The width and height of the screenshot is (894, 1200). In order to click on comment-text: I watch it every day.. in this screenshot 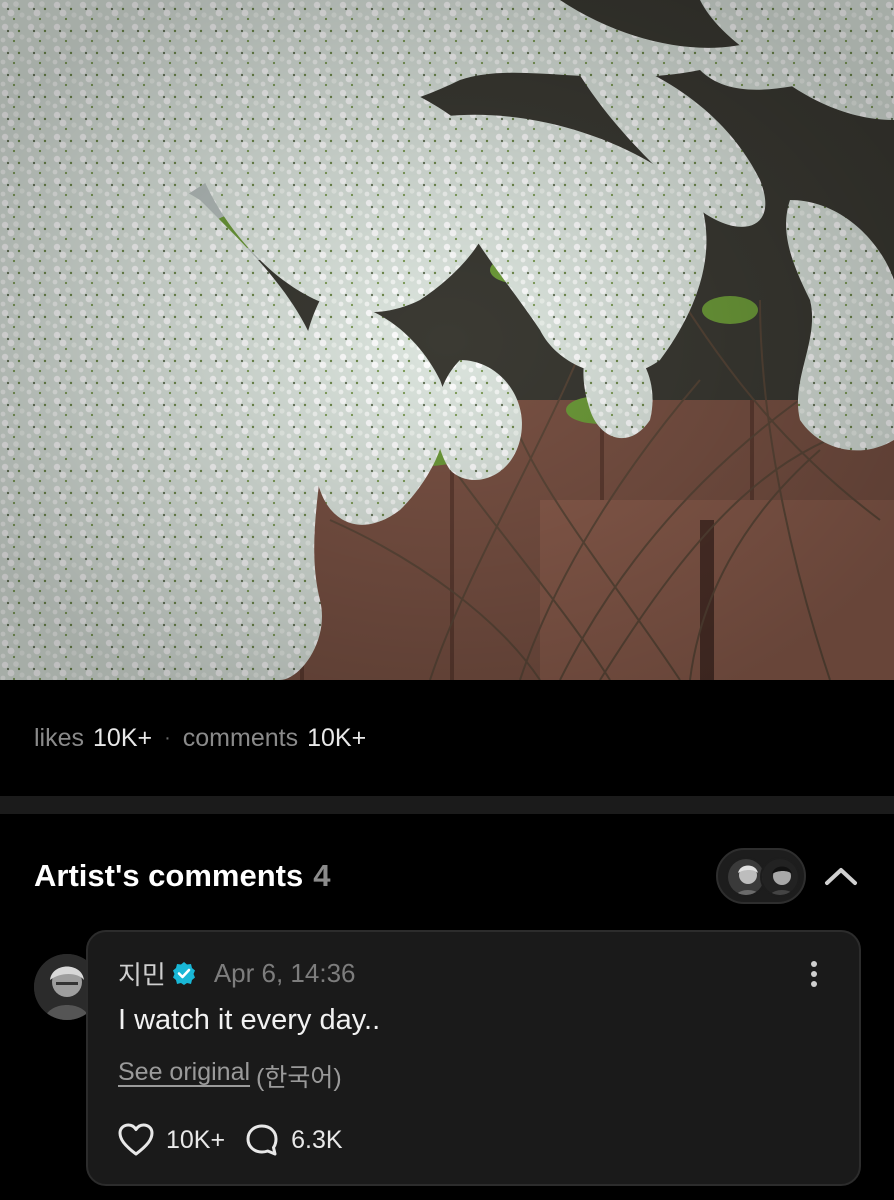, I will do `click(249, 1020)`.